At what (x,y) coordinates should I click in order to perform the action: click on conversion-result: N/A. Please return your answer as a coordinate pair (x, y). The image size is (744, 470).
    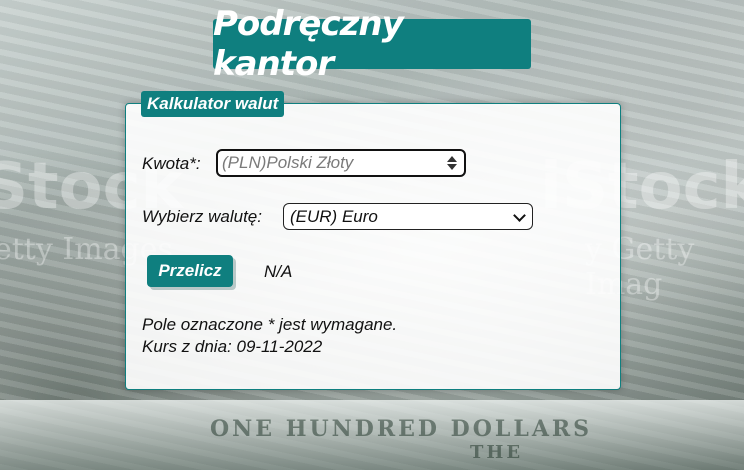
    Looking at the image, I should click on (278, 271).